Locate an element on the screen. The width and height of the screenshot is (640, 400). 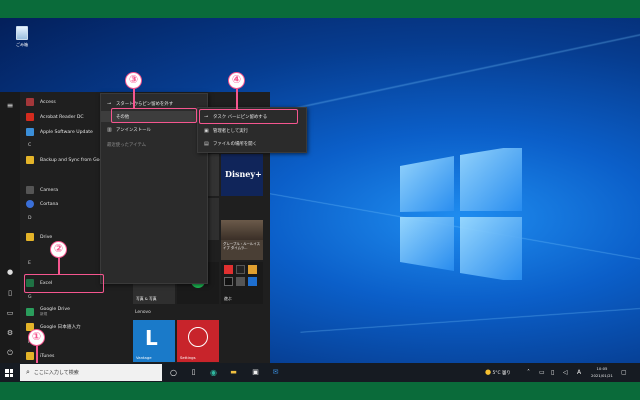
app-sublabel: 新規 is located at coordinates (44, 314).